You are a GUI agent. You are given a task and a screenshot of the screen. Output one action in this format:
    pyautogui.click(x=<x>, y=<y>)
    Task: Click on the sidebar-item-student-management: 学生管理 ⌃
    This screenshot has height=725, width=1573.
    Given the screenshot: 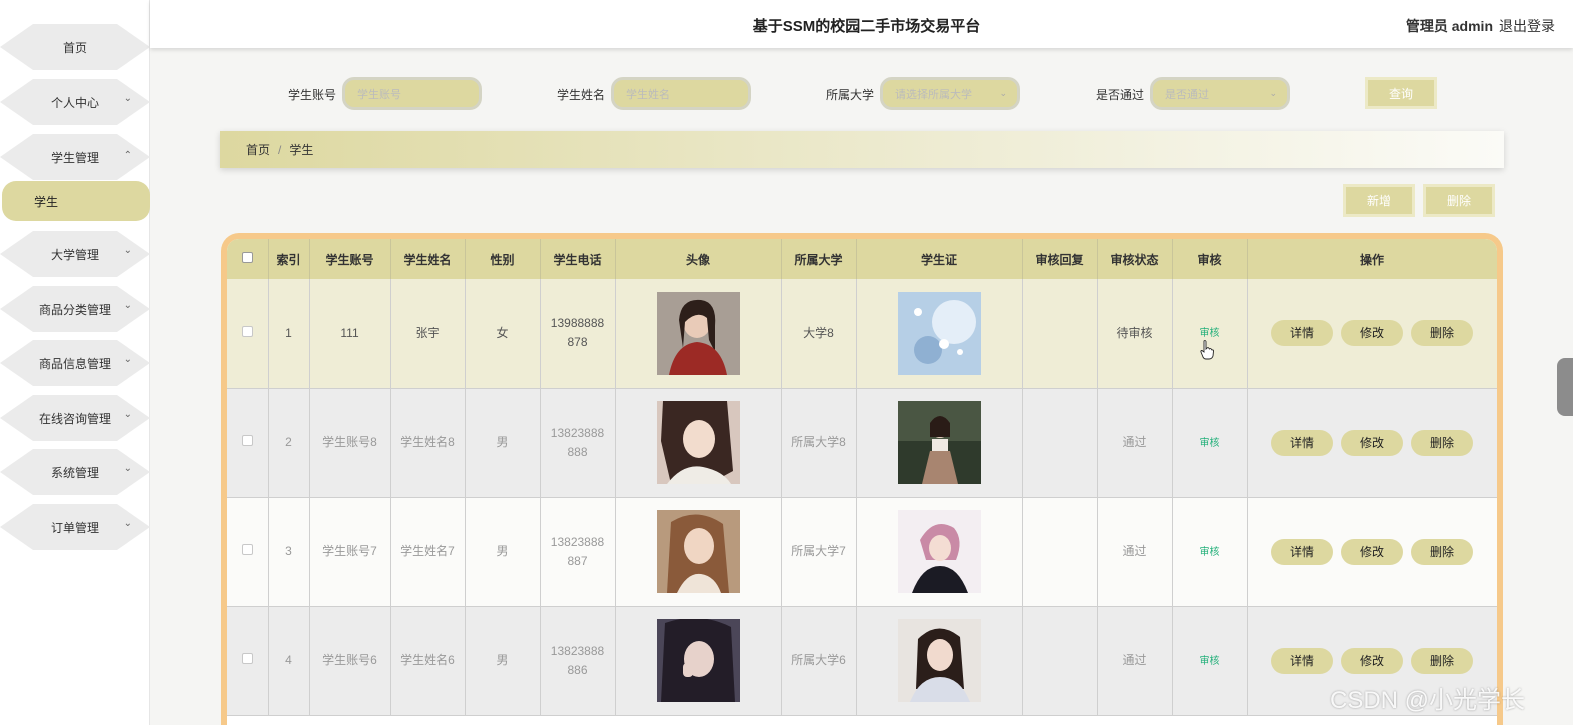 What is the action you would take?
    pyautogui.click(x=75, y=157)
    